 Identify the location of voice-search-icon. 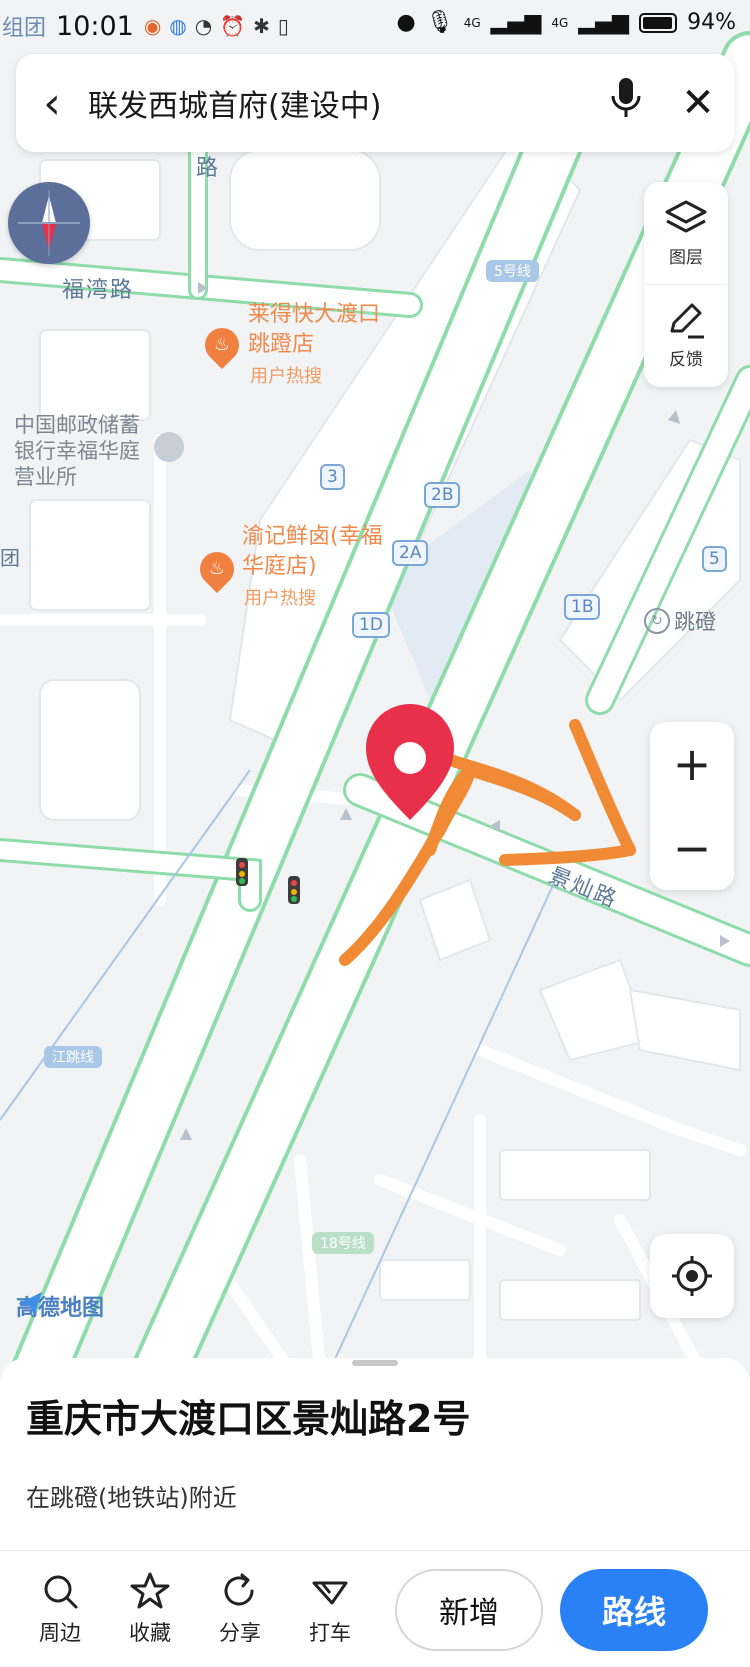
(626, 103).